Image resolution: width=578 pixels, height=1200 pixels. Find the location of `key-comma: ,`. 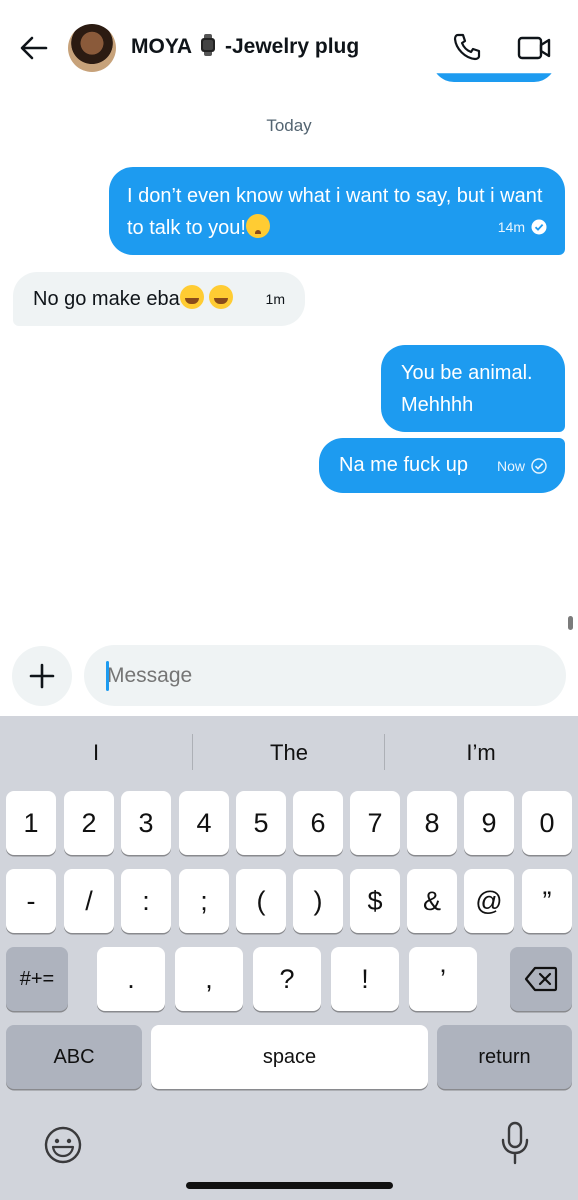

key-comma: , is located at coordinates (209, 979).